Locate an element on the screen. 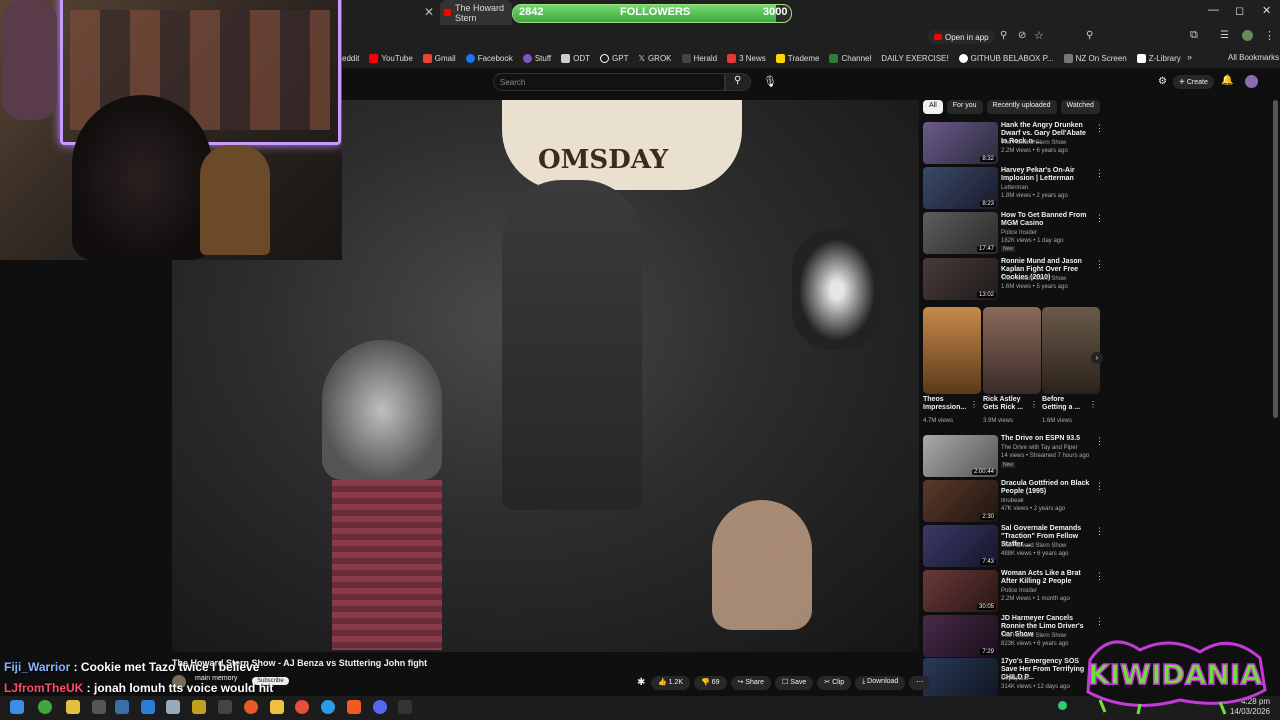 This screenshot has width=1280, height=720. chip-watched: Watched is located at coordinates (1080, 107).